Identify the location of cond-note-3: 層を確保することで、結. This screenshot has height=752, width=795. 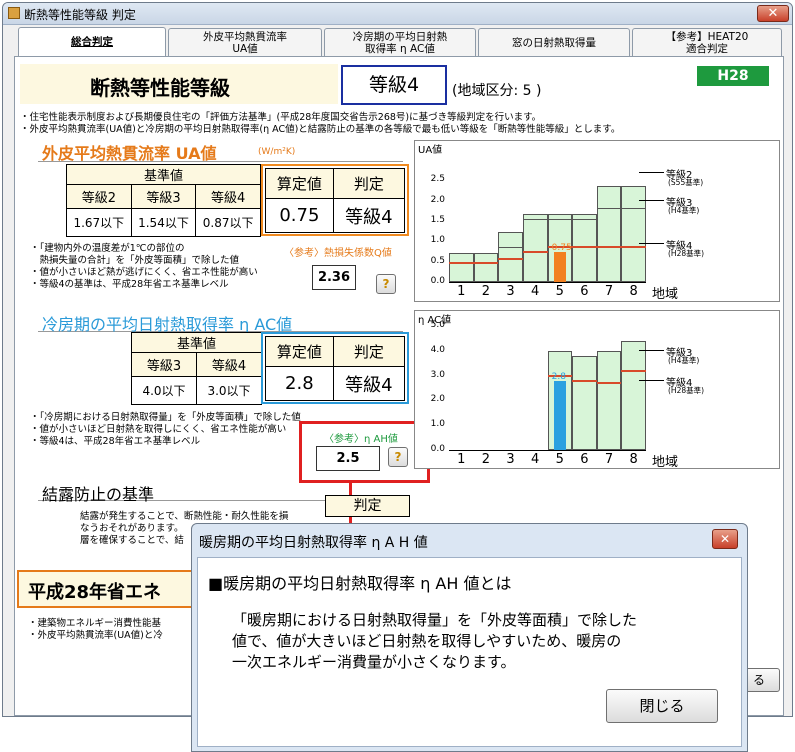
(132, 540).